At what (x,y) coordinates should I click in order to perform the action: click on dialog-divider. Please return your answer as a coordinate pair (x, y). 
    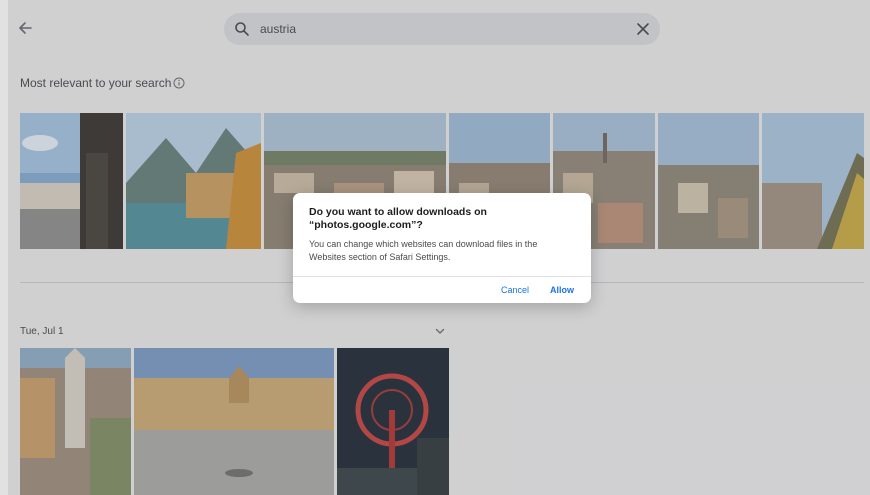
    Looking at the image, I should click on (442, 276).